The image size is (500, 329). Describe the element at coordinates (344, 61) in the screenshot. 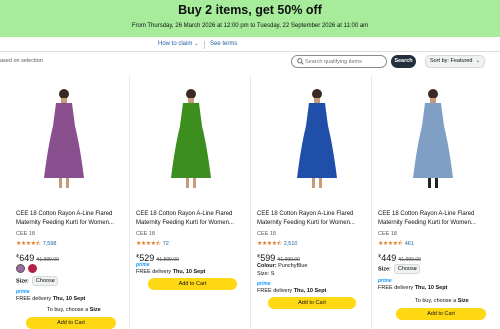

I see `search-input` at that location.